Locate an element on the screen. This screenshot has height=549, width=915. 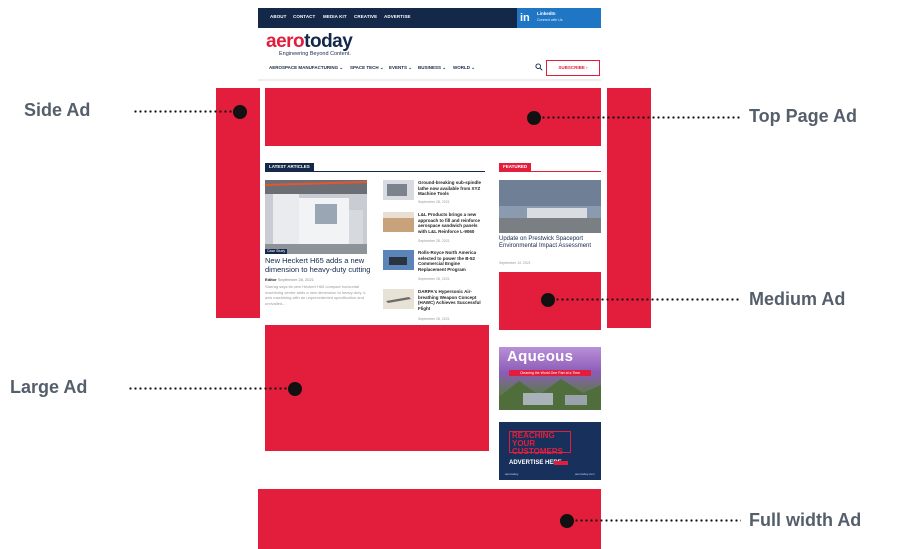
mountain-graphic is located at coordinates (550, 394).